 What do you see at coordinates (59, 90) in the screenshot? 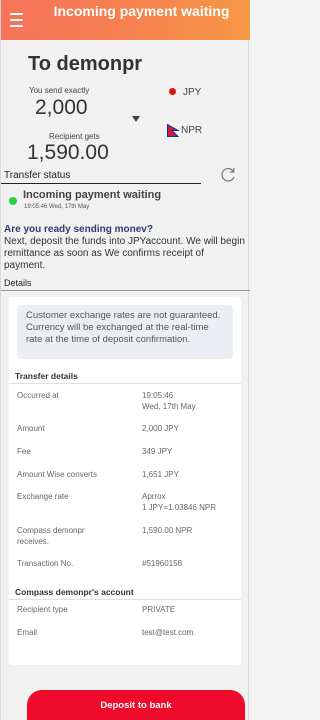
I see `send-label: You send exactly` at bounding box center [59, 90].